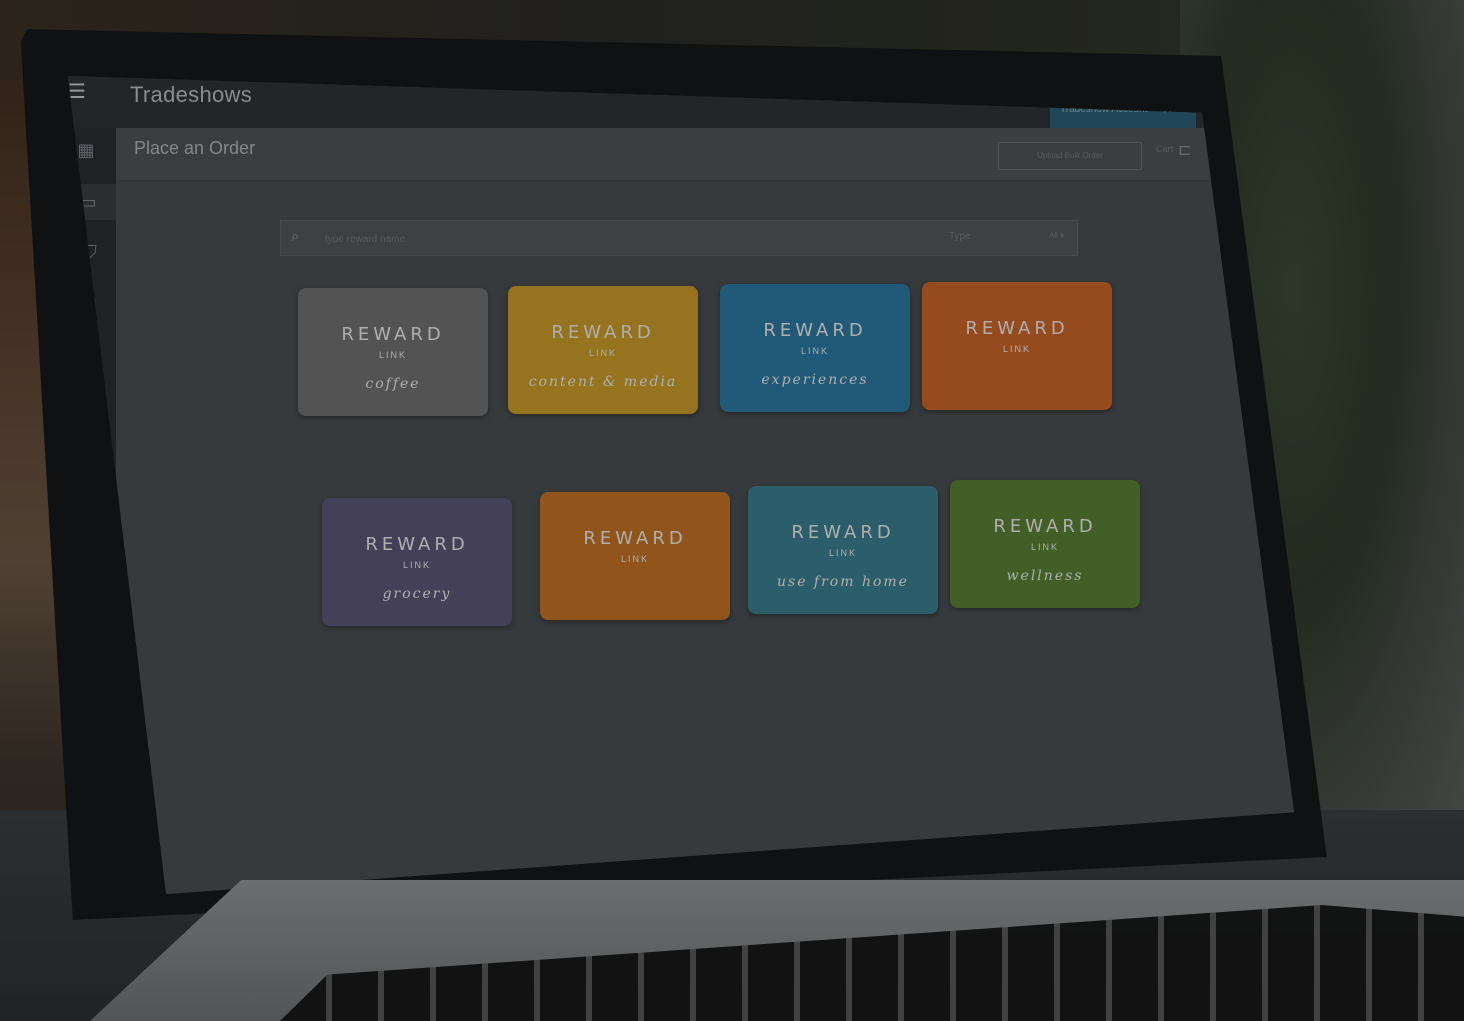 The width and height of the screenshot is (1464, 1021). I want to click on cart-label: Cart, so click(1164, 149).